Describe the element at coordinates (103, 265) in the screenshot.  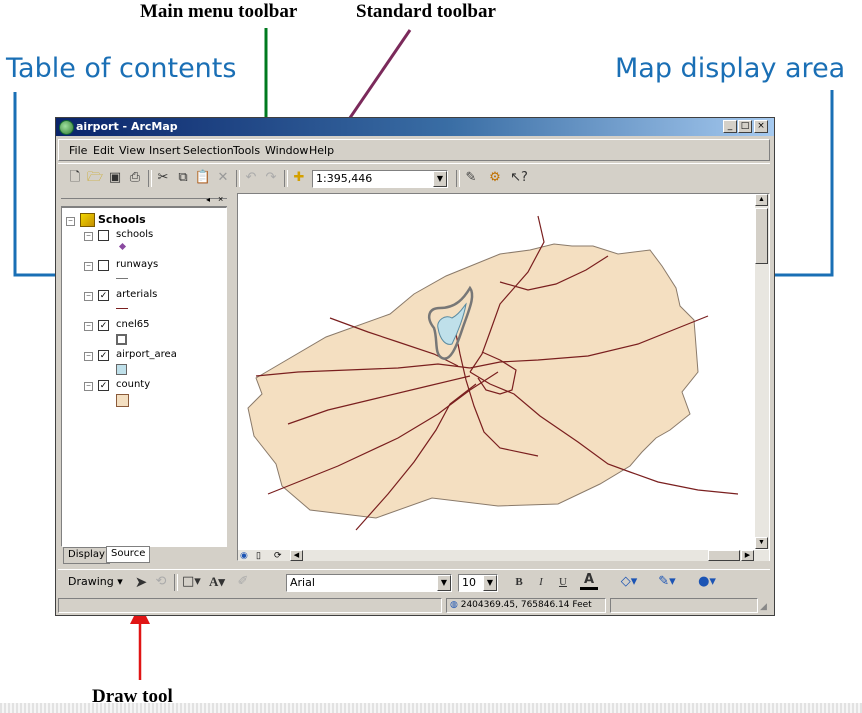
I see `layer-checkbox-runways` at that location.